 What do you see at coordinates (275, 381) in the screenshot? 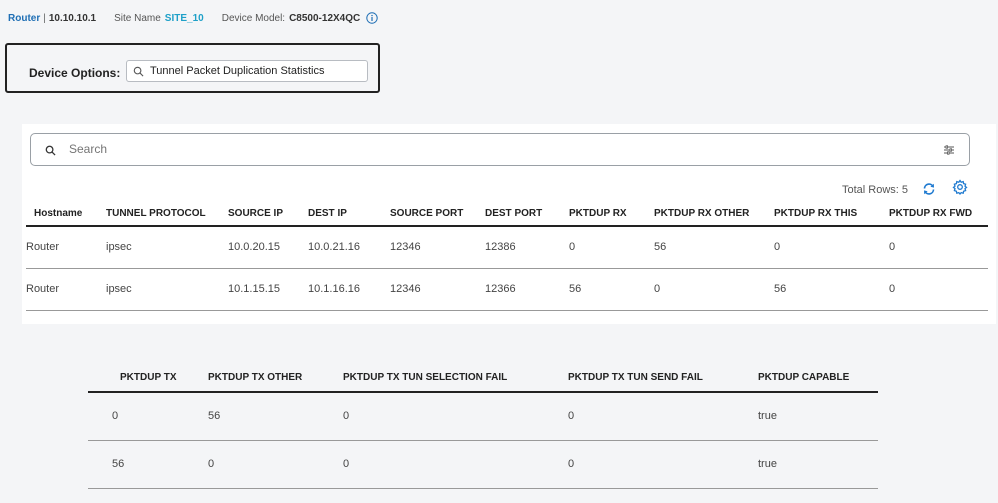
I see `column-header: PKTDUP TX OTHER` at bounding box center [275, 381].